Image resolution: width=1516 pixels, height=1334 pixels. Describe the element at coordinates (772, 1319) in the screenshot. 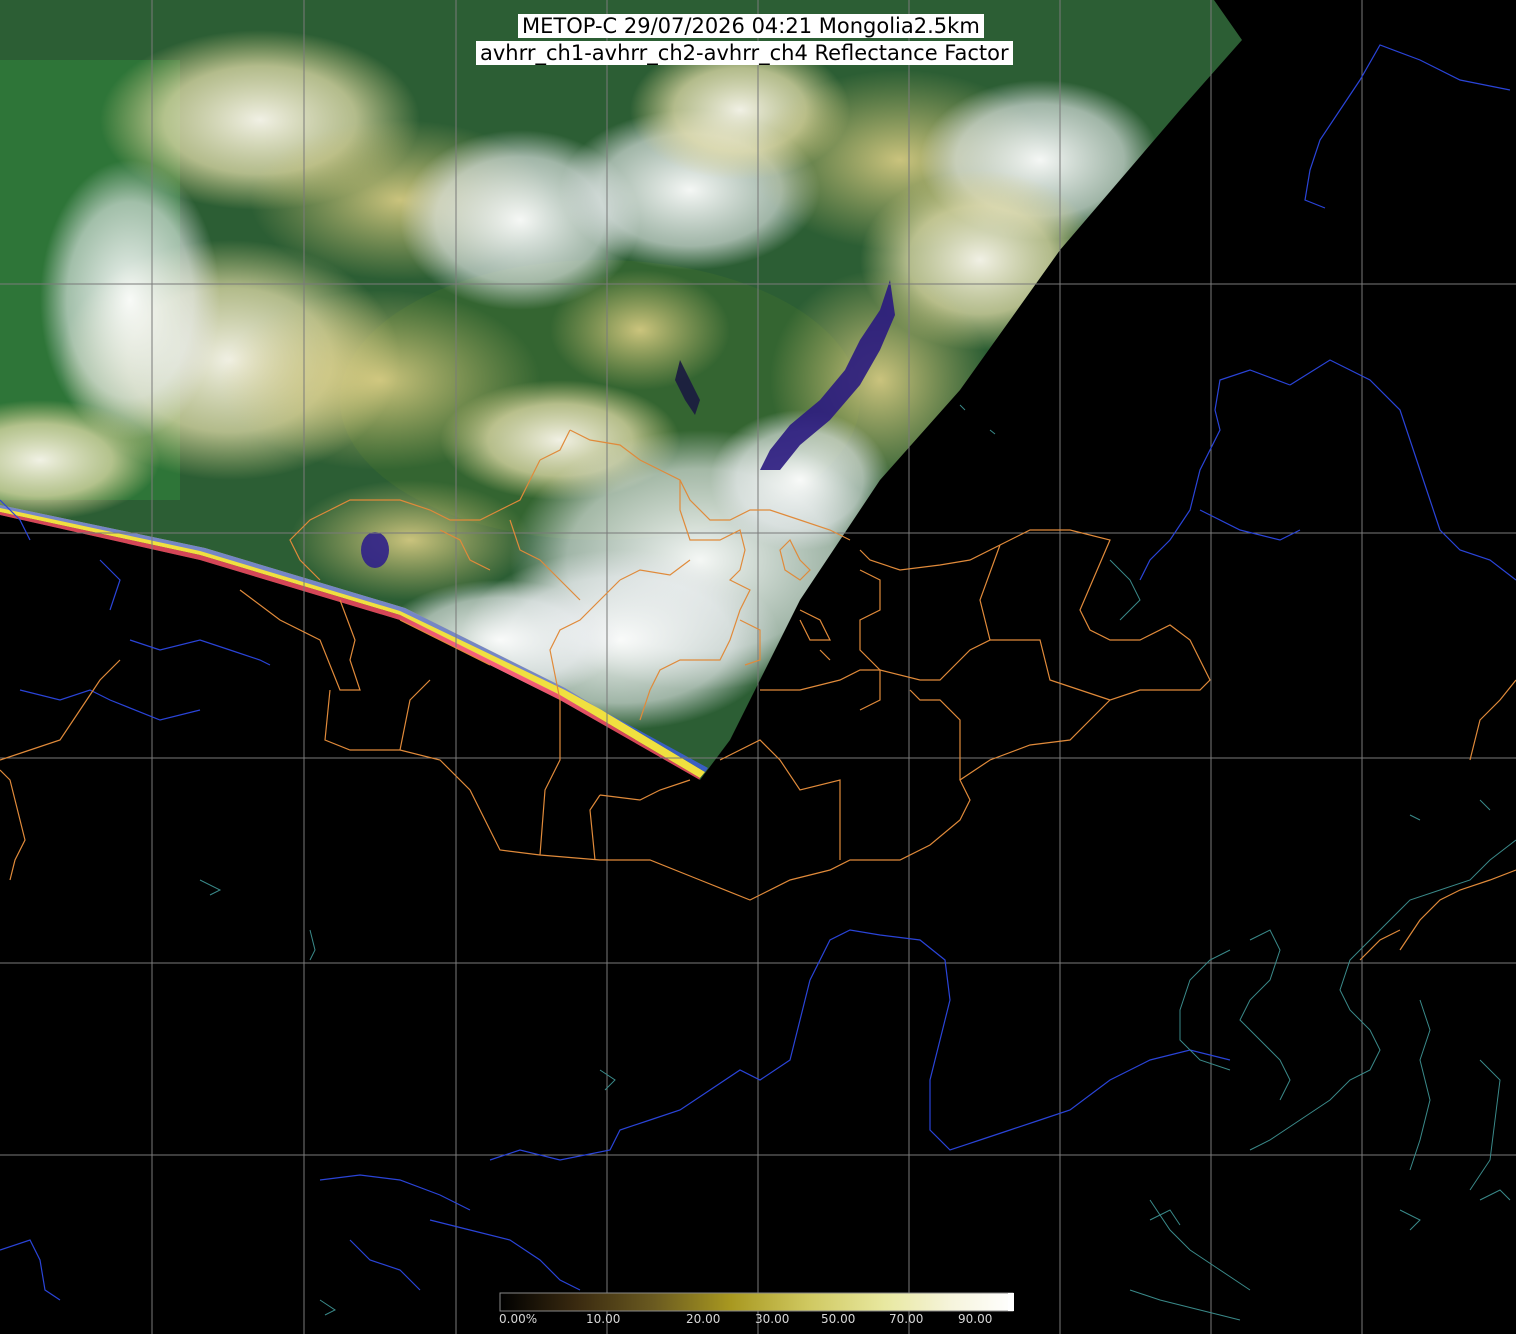

I see `colorbar-label-3: 30.00` at that location.